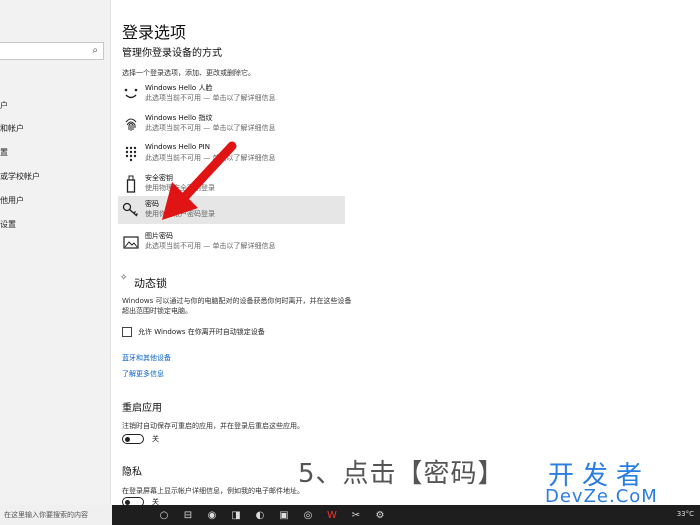 The height and width of the screenshot is (525, 700). Describe the element at coordinates (146, 358) in the screenshot. I see `bluetooth-devices-link: 蓝牙和其他设备` at that location.